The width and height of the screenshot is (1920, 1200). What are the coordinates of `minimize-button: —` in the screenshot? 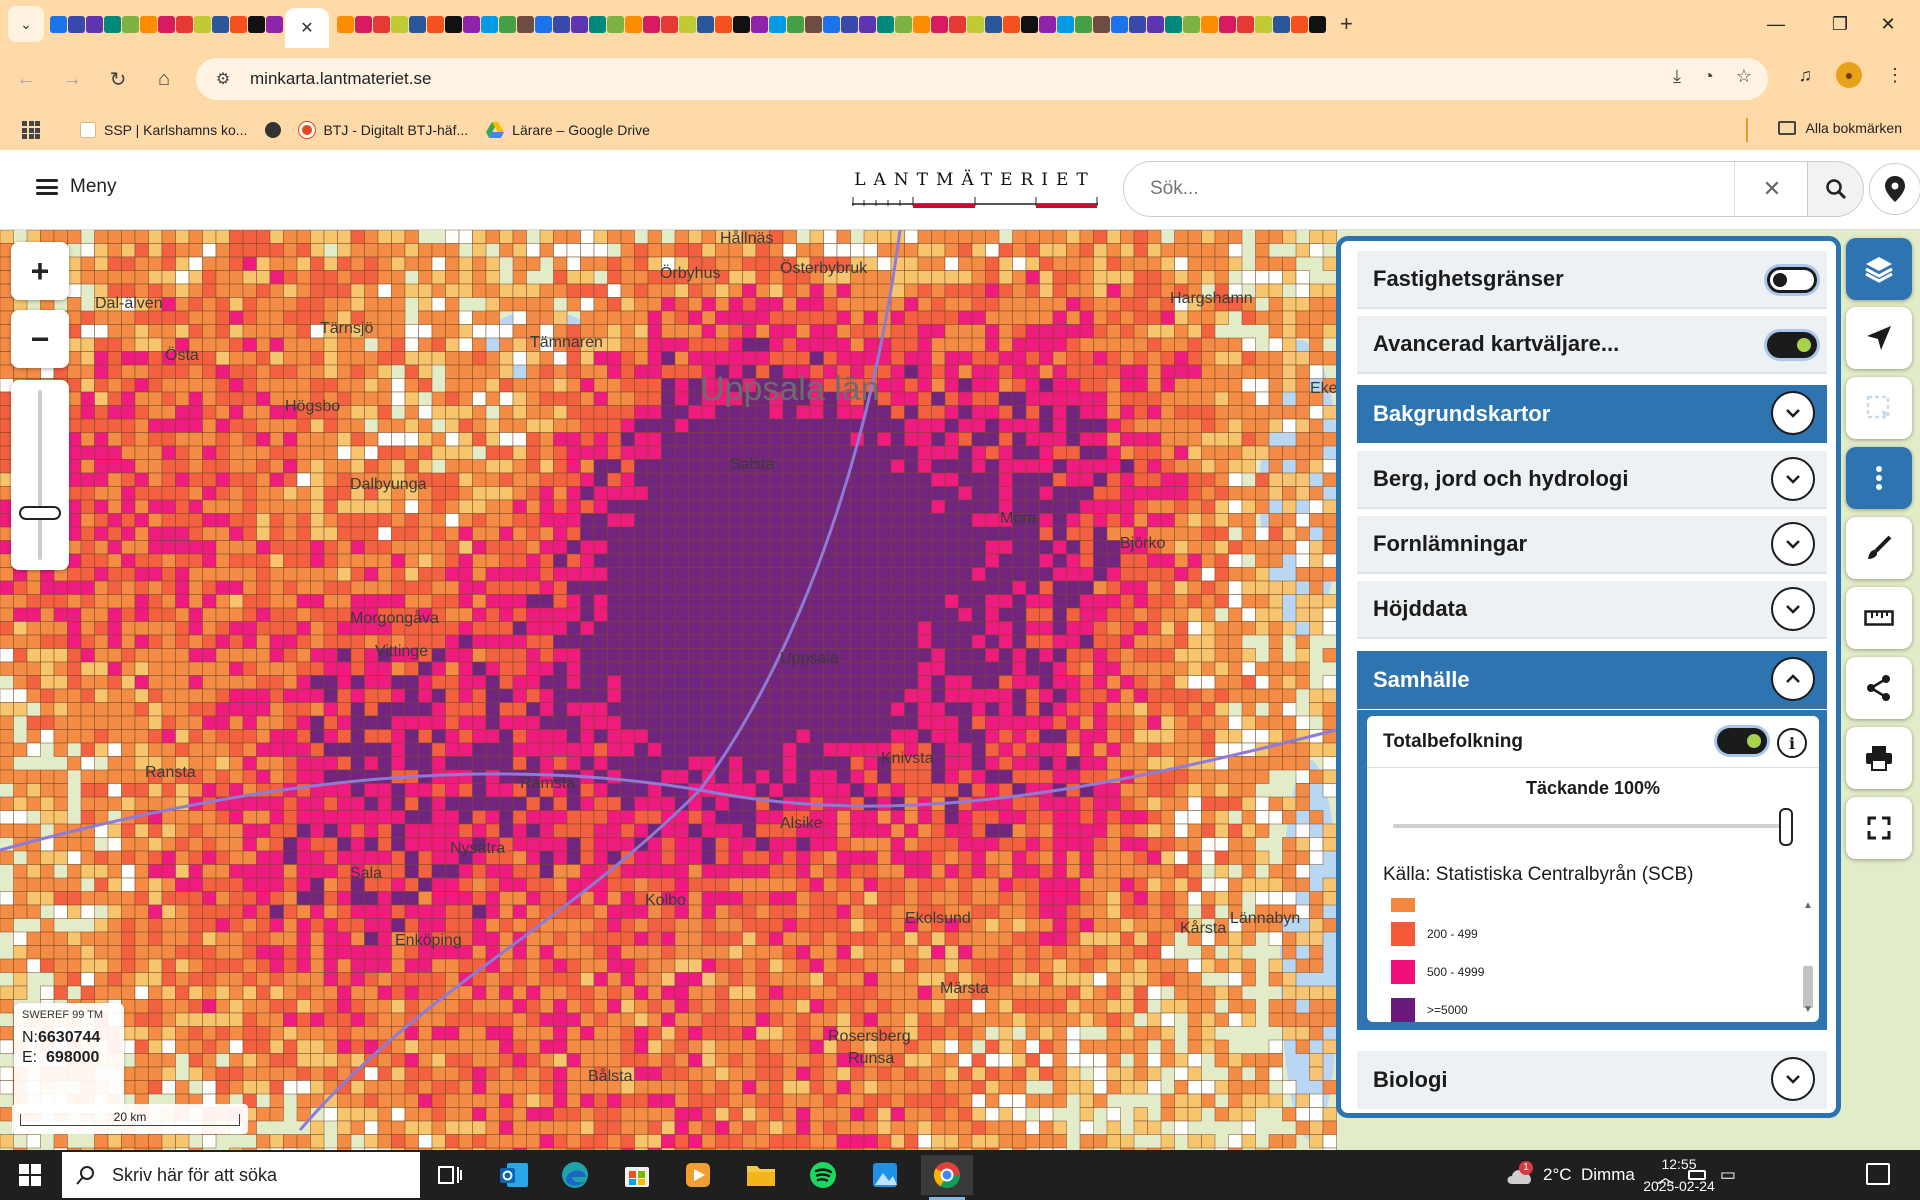 It's located at (1776, 24).